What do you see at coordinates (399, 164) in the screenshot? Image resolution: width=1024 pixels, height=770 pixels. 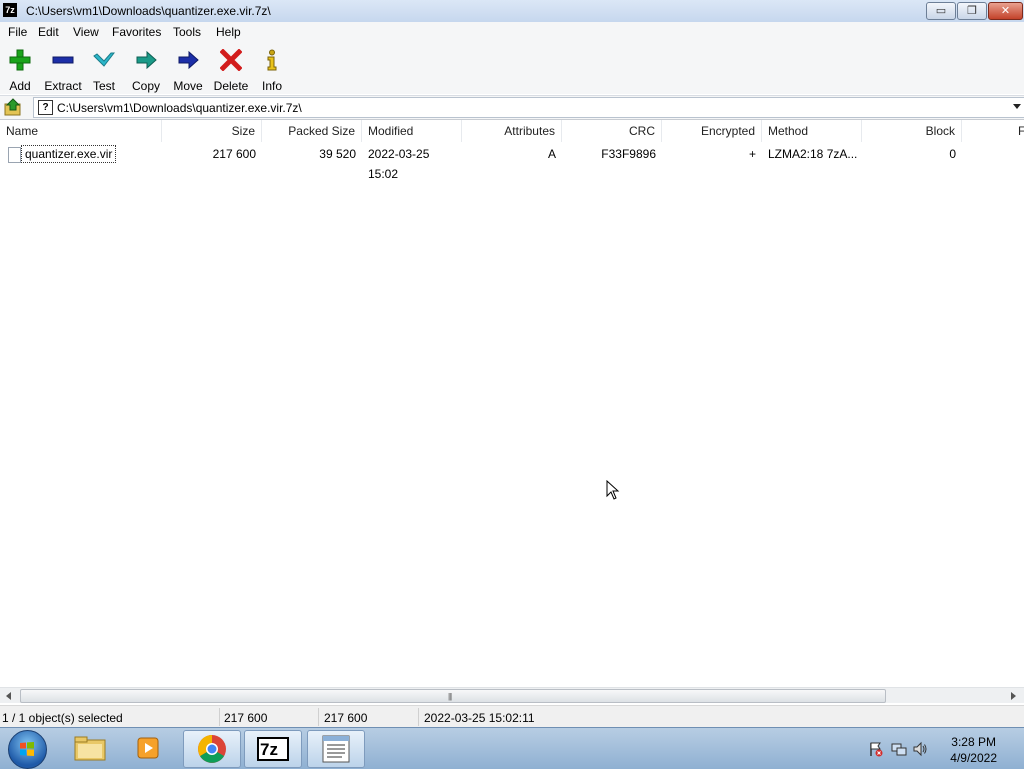 I see `file-modified: 2022-03-25 15:02` at bounding box center [399, 164].